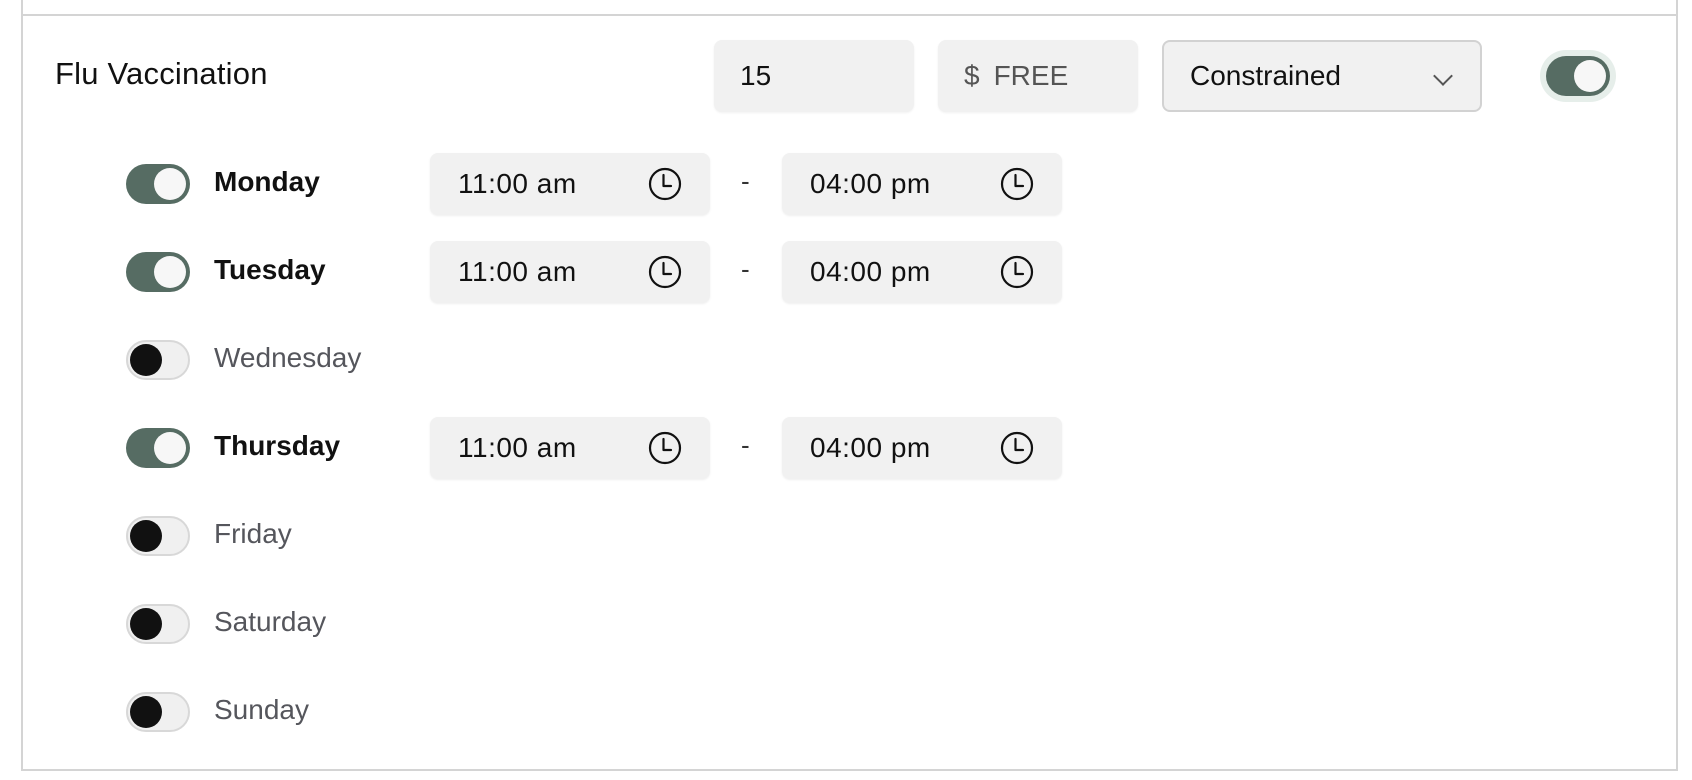  Describe the element at coordinates (22, 7) in the screenshot. I see `outer-border-left` at that location.